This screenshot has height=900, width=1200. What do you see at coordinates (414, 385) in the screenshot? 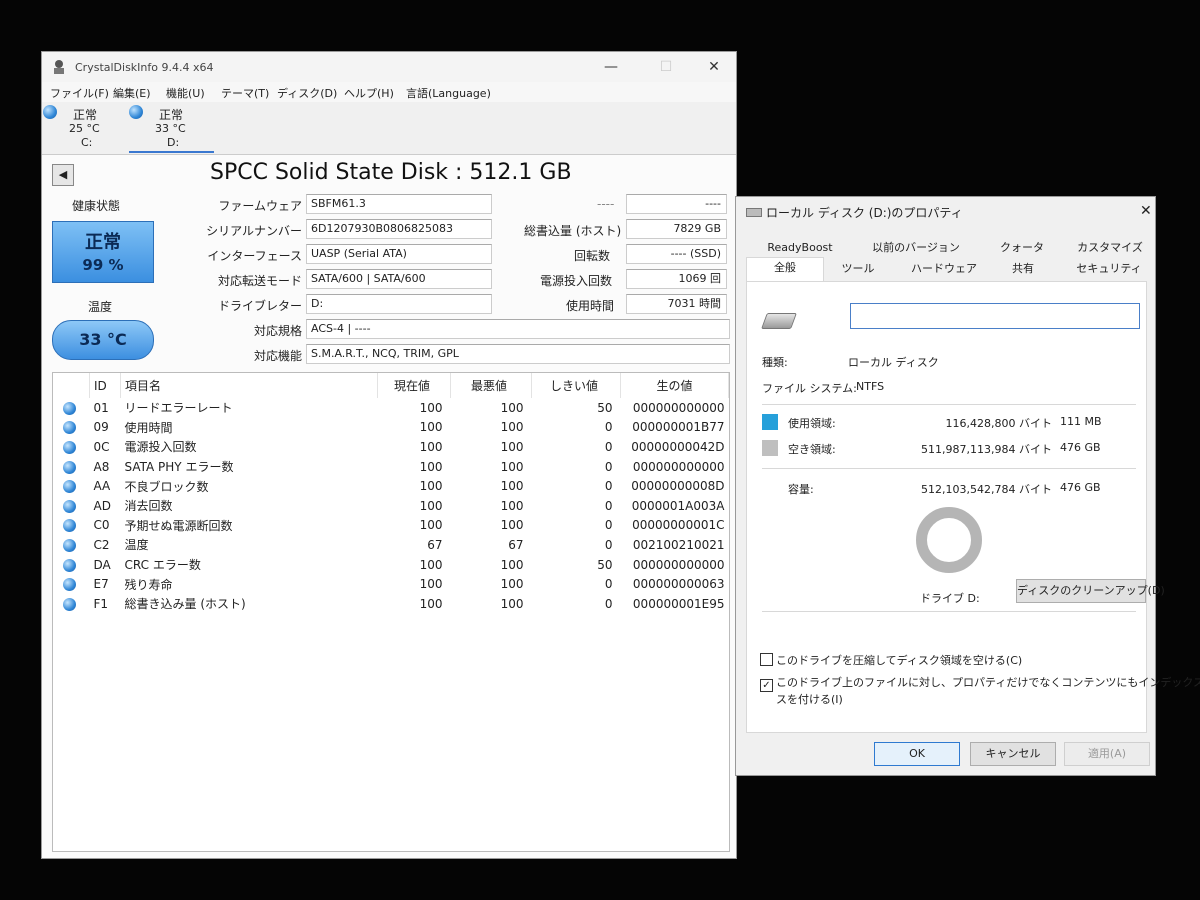
I see `col-current: 現在値` at bounding box center [414, 385].